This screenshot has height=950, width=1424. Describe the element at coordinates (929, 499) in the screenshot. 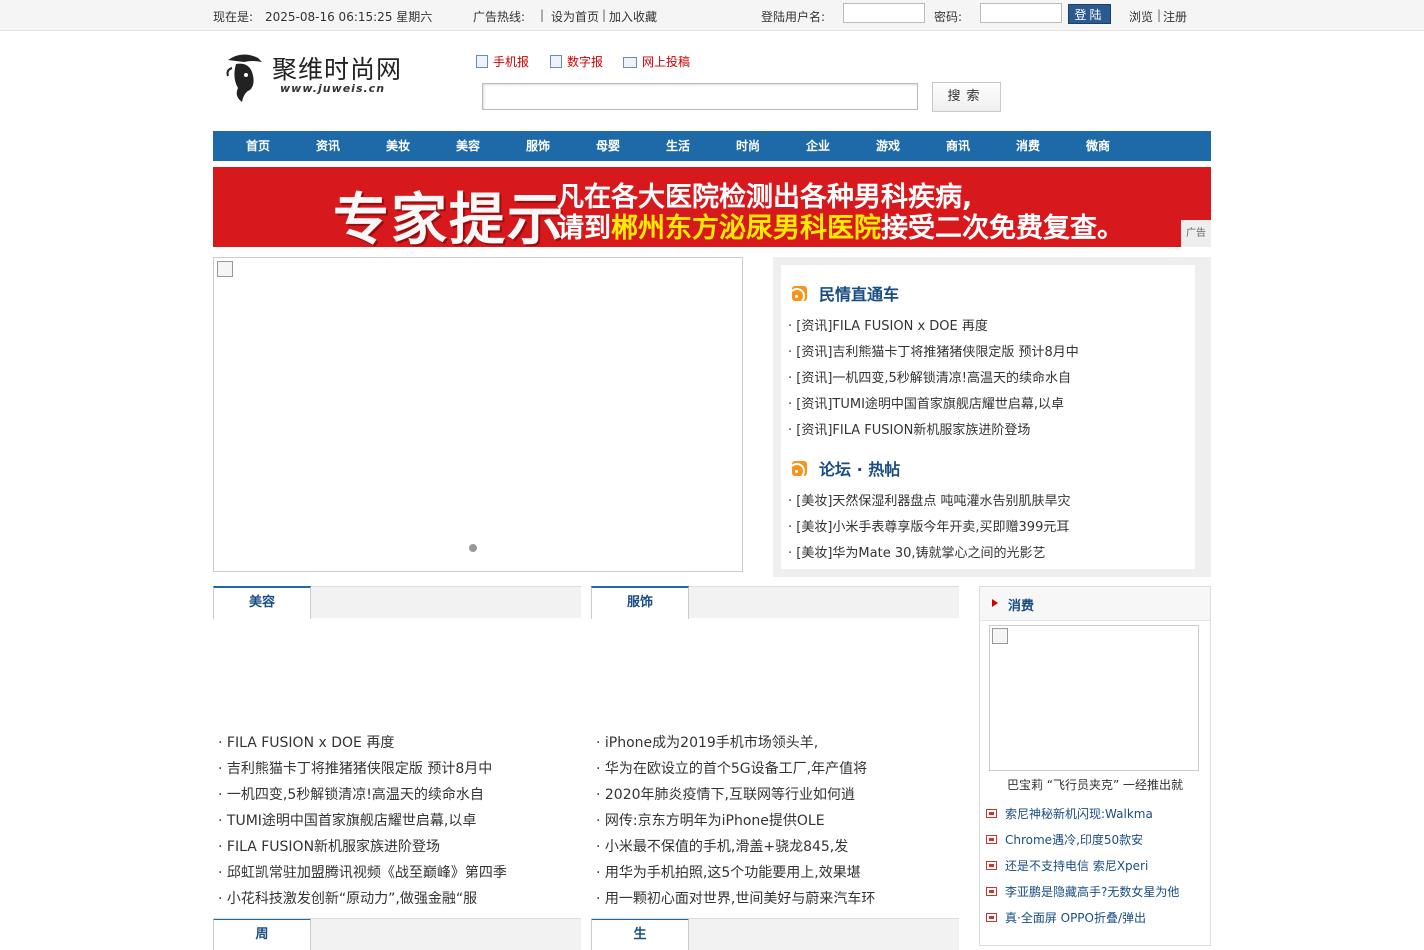

I see `forum-item: · [美妆]天然保湿利器盘点 吨吨灌水告别肌肤旱灾` at that location.